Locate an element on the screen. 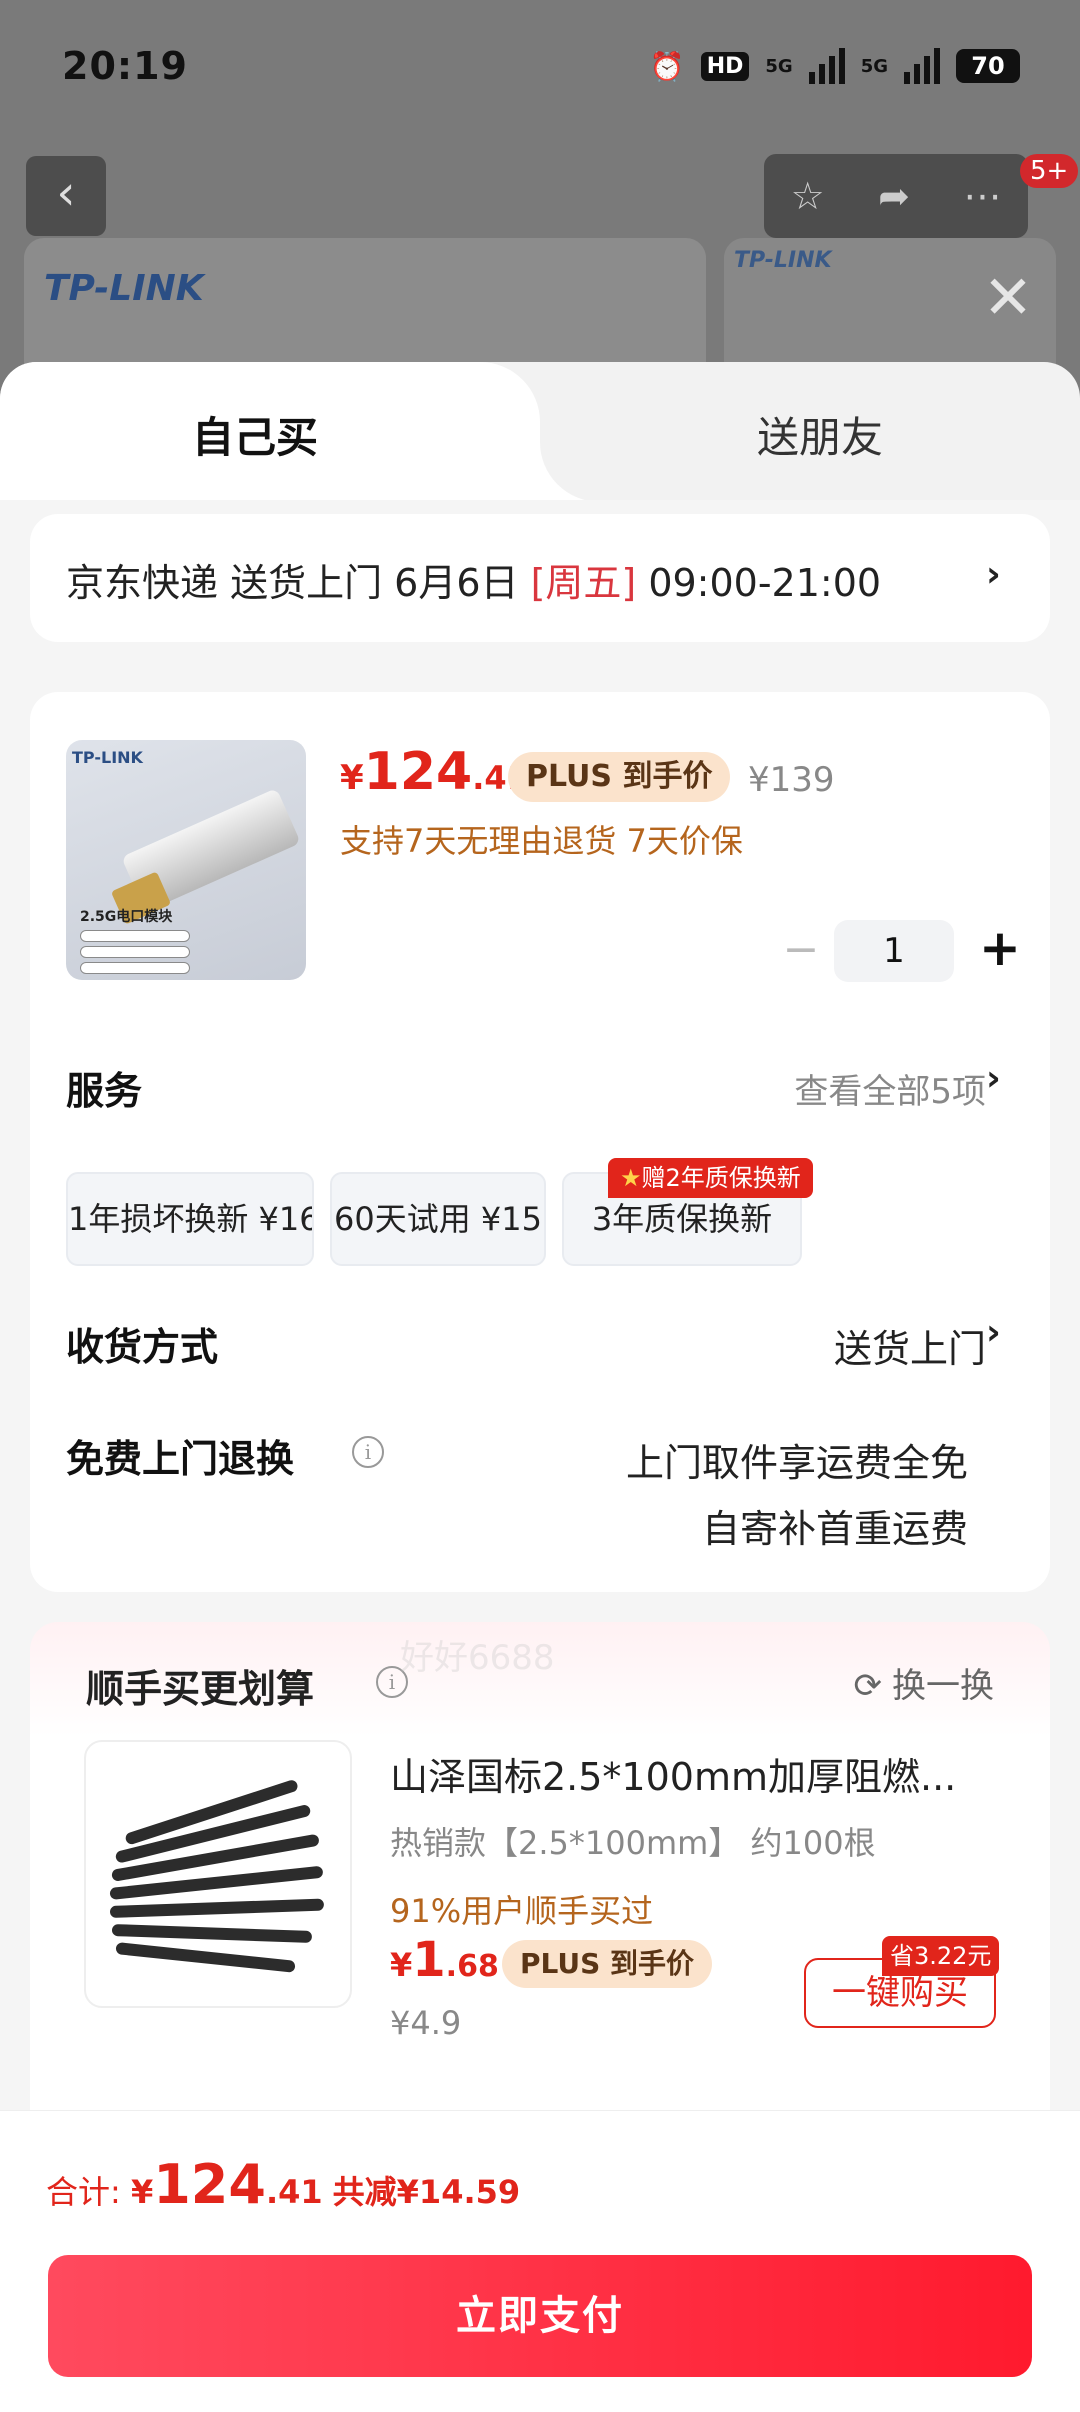 The width and height of the screenshot is (1080, 2412). share-icon: ➦ is located at coordinates (894, 196).